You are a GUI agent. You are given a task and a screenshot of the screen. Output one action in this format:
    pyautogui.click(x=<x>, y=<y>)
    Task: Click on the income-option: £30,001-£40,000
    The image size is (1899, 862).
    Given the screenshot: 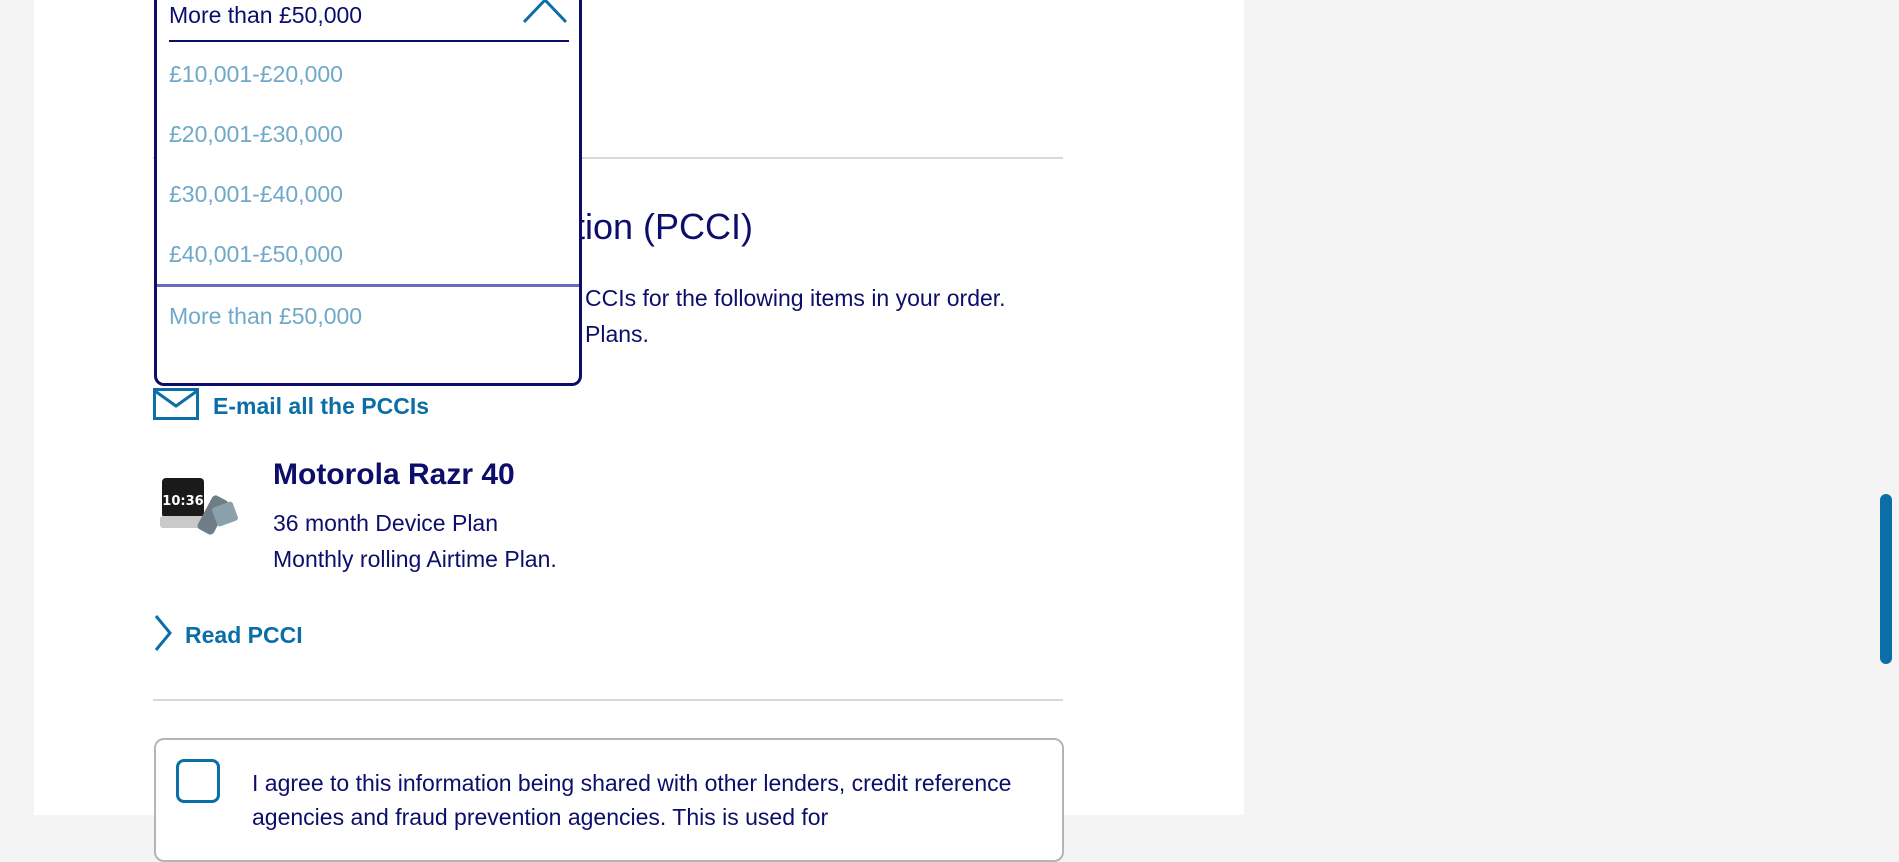 What is the action you would take?
    pyautogui.click(x=368, y=194)
    